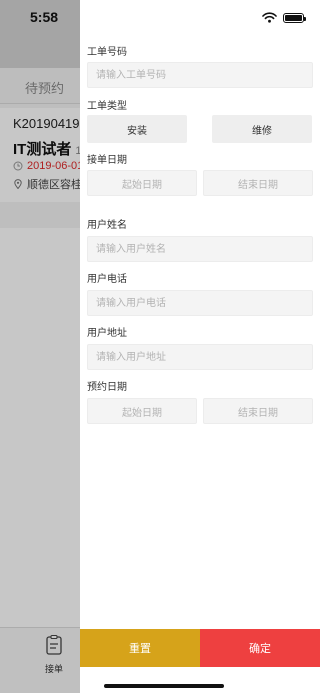  I want to click on status-icons, so click(284, 17).